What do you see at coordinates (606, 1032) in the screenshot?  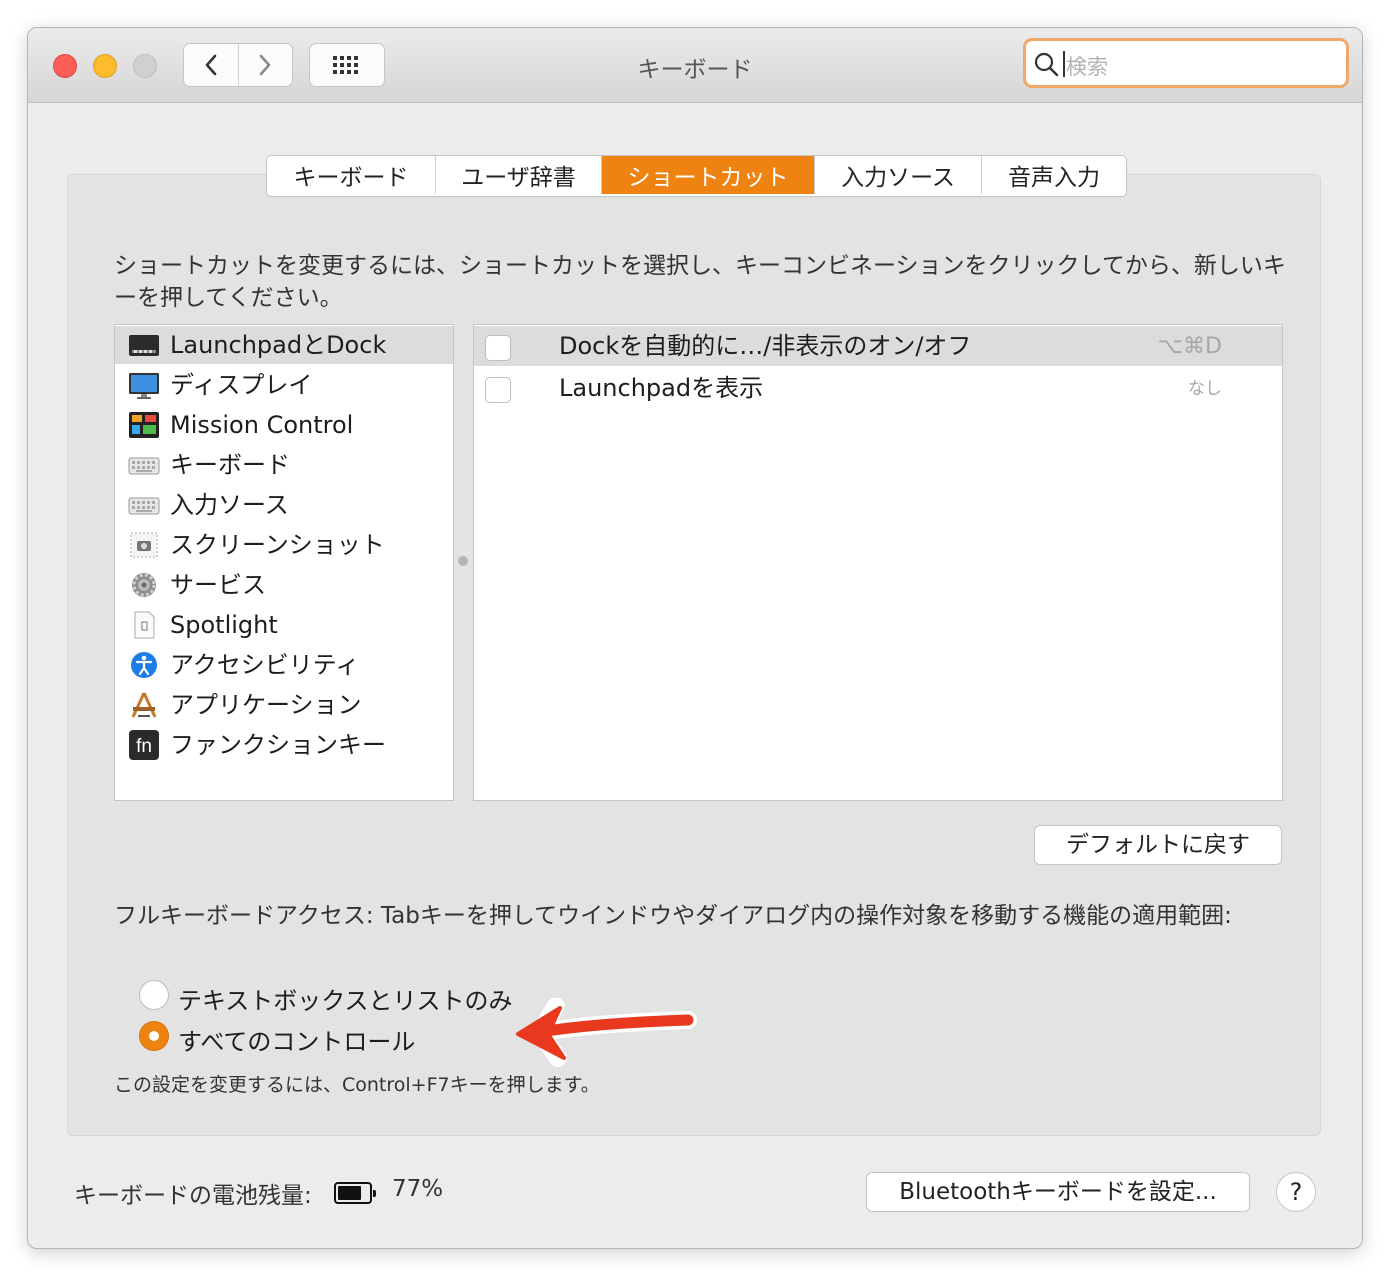 I see `annotation-arrow-icon` at bounding box center [606, 1032].